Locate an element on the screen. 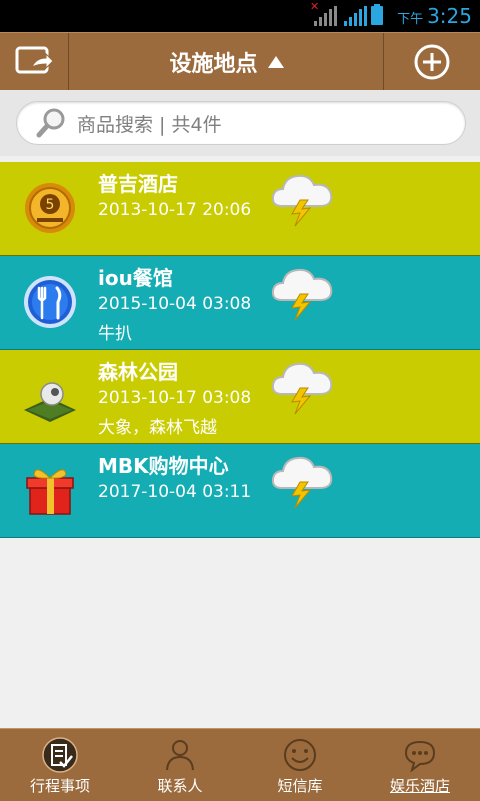 The height and width of the screenshot is (801, 480). gift-box-icon is located at coordinates (50, 492).